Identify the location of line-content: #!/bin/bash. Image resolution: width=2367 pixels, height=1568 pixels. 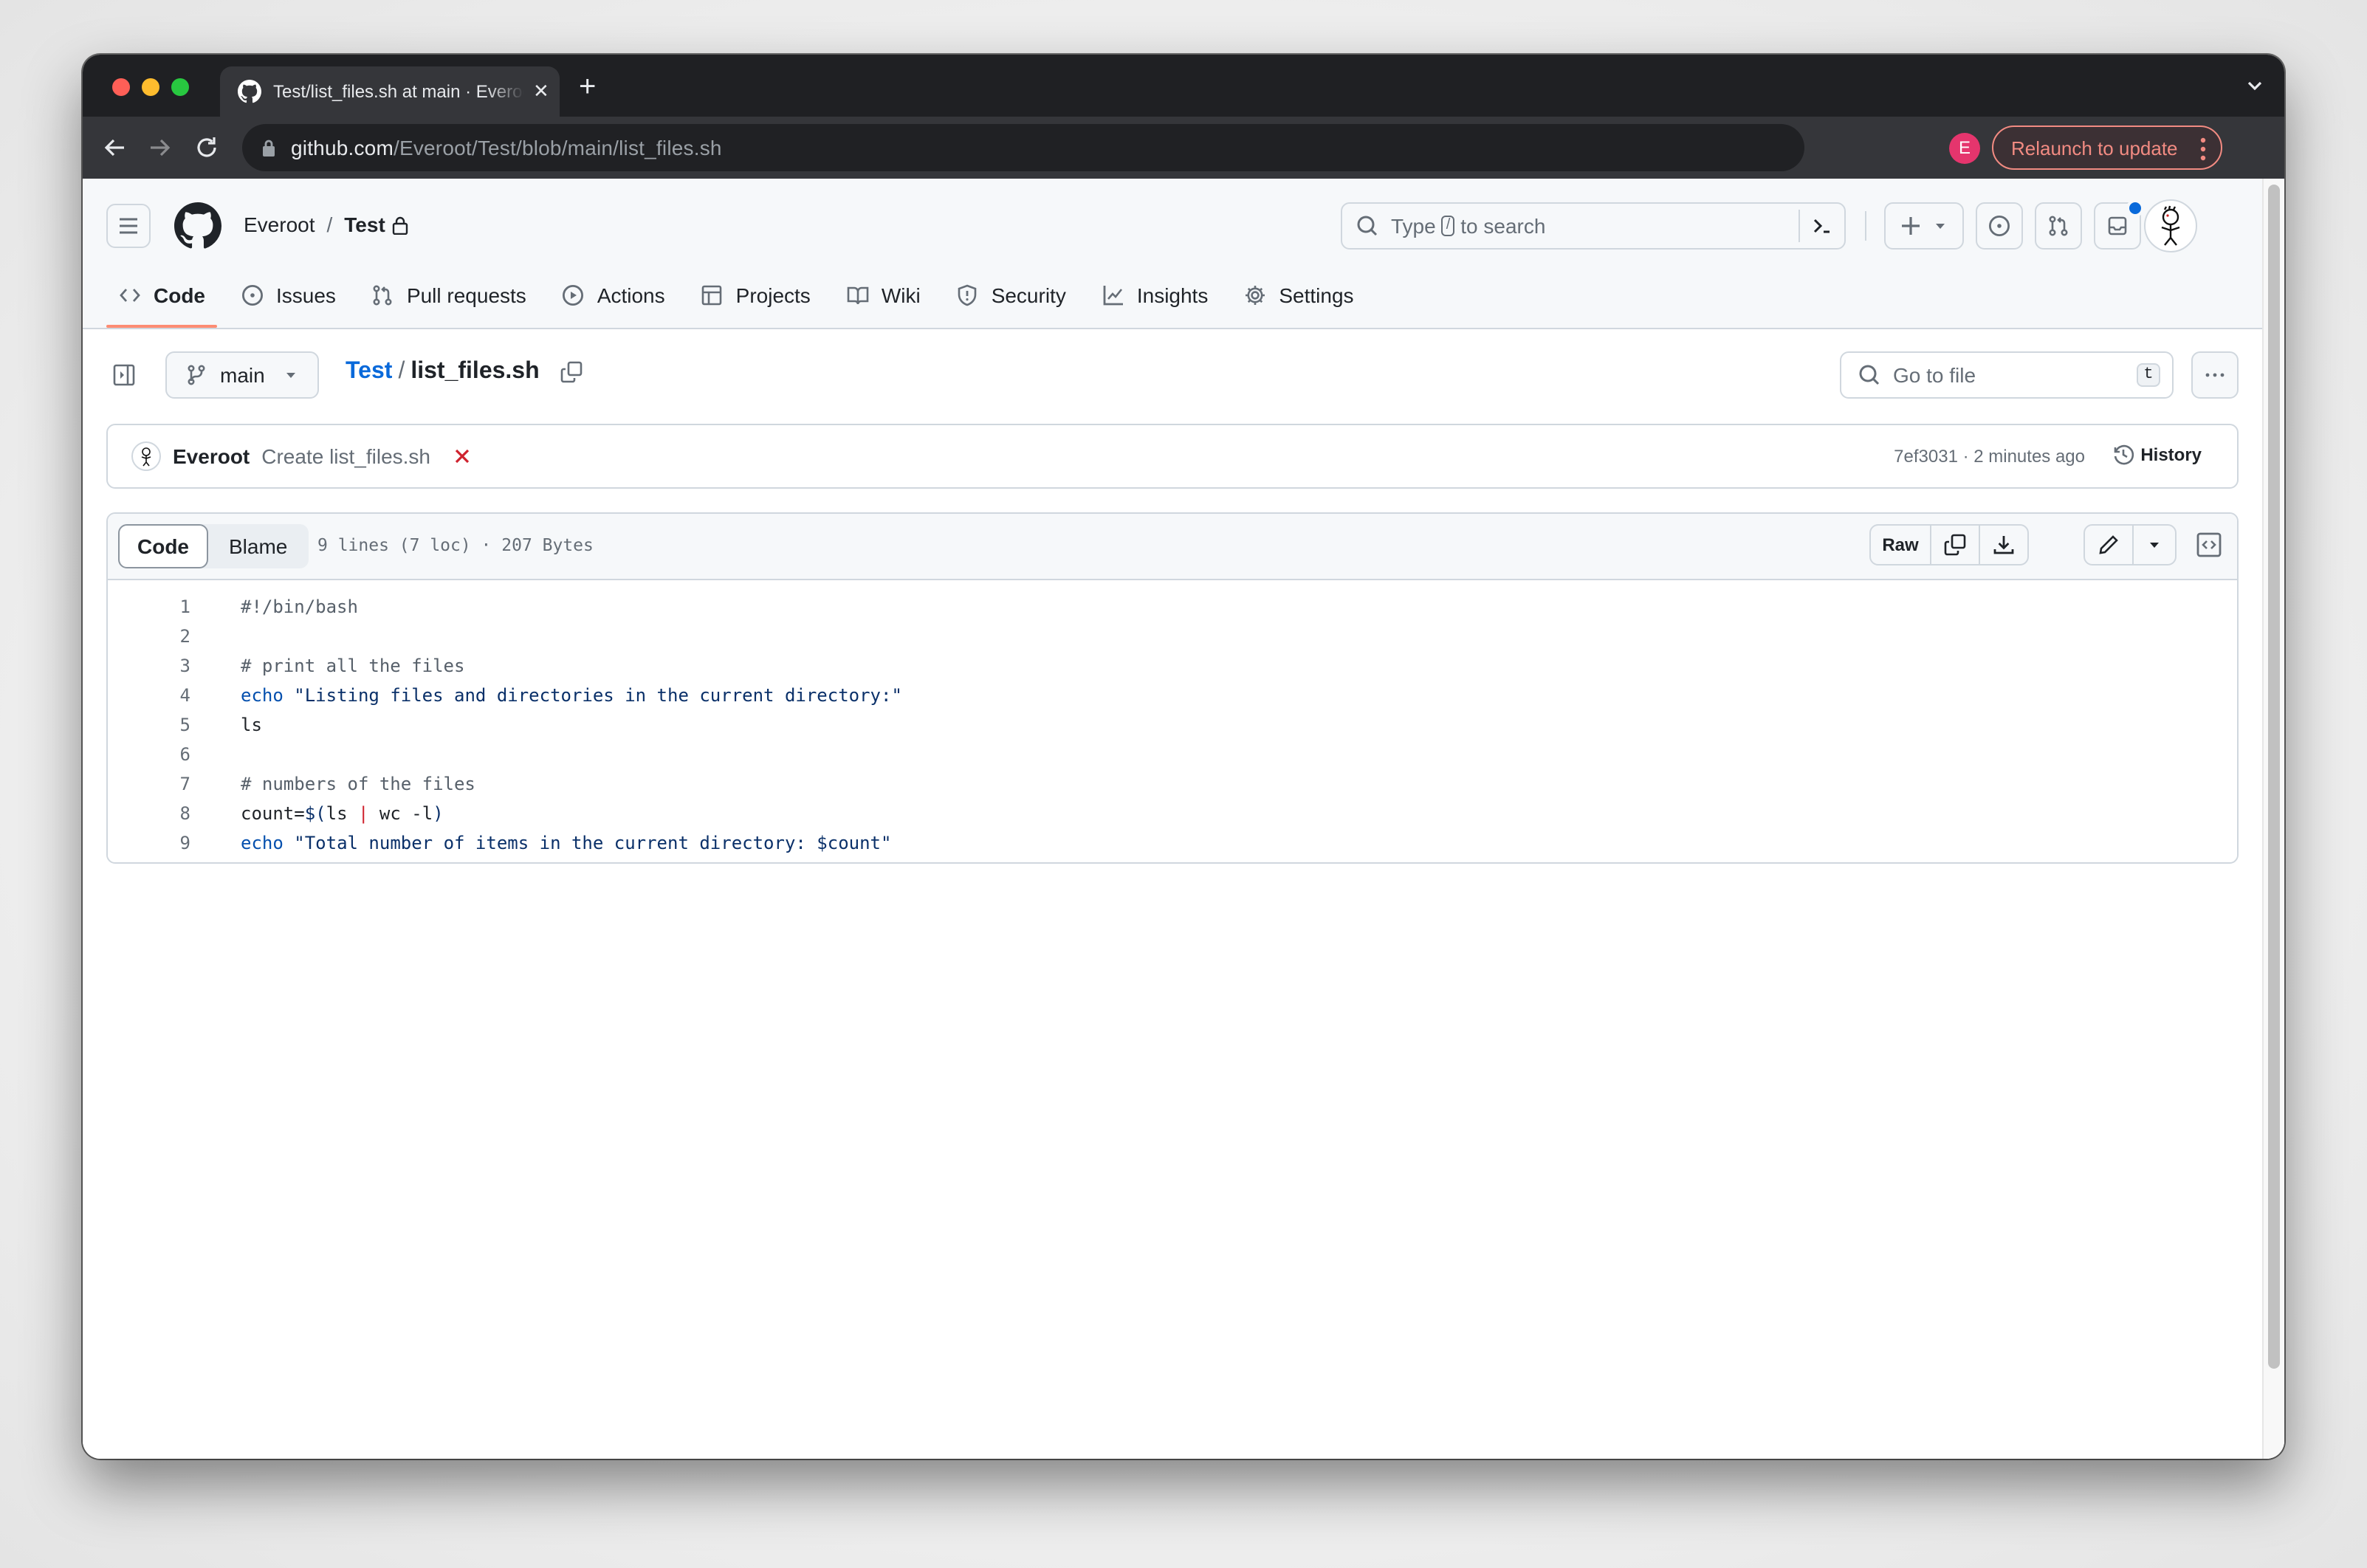
(299, 607).